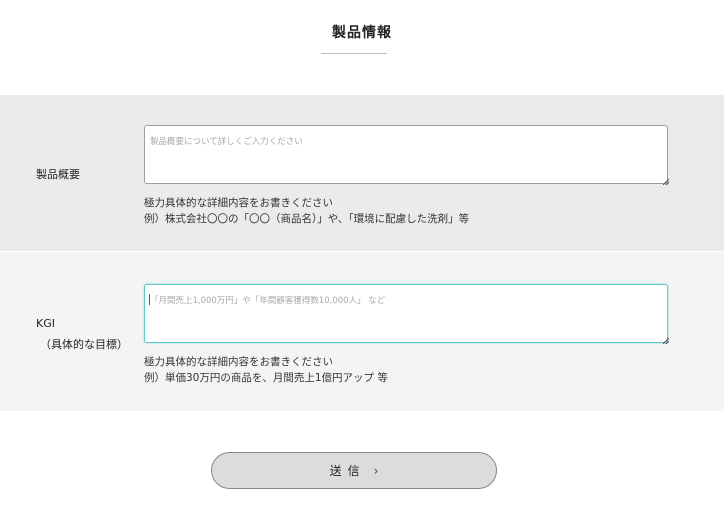 Image resolution: width=724 pixels, height=505 pixels. What do you see at coordinates (149, 299) in the screenshot?
I see `text-caret` at bounding box center [149, 299].